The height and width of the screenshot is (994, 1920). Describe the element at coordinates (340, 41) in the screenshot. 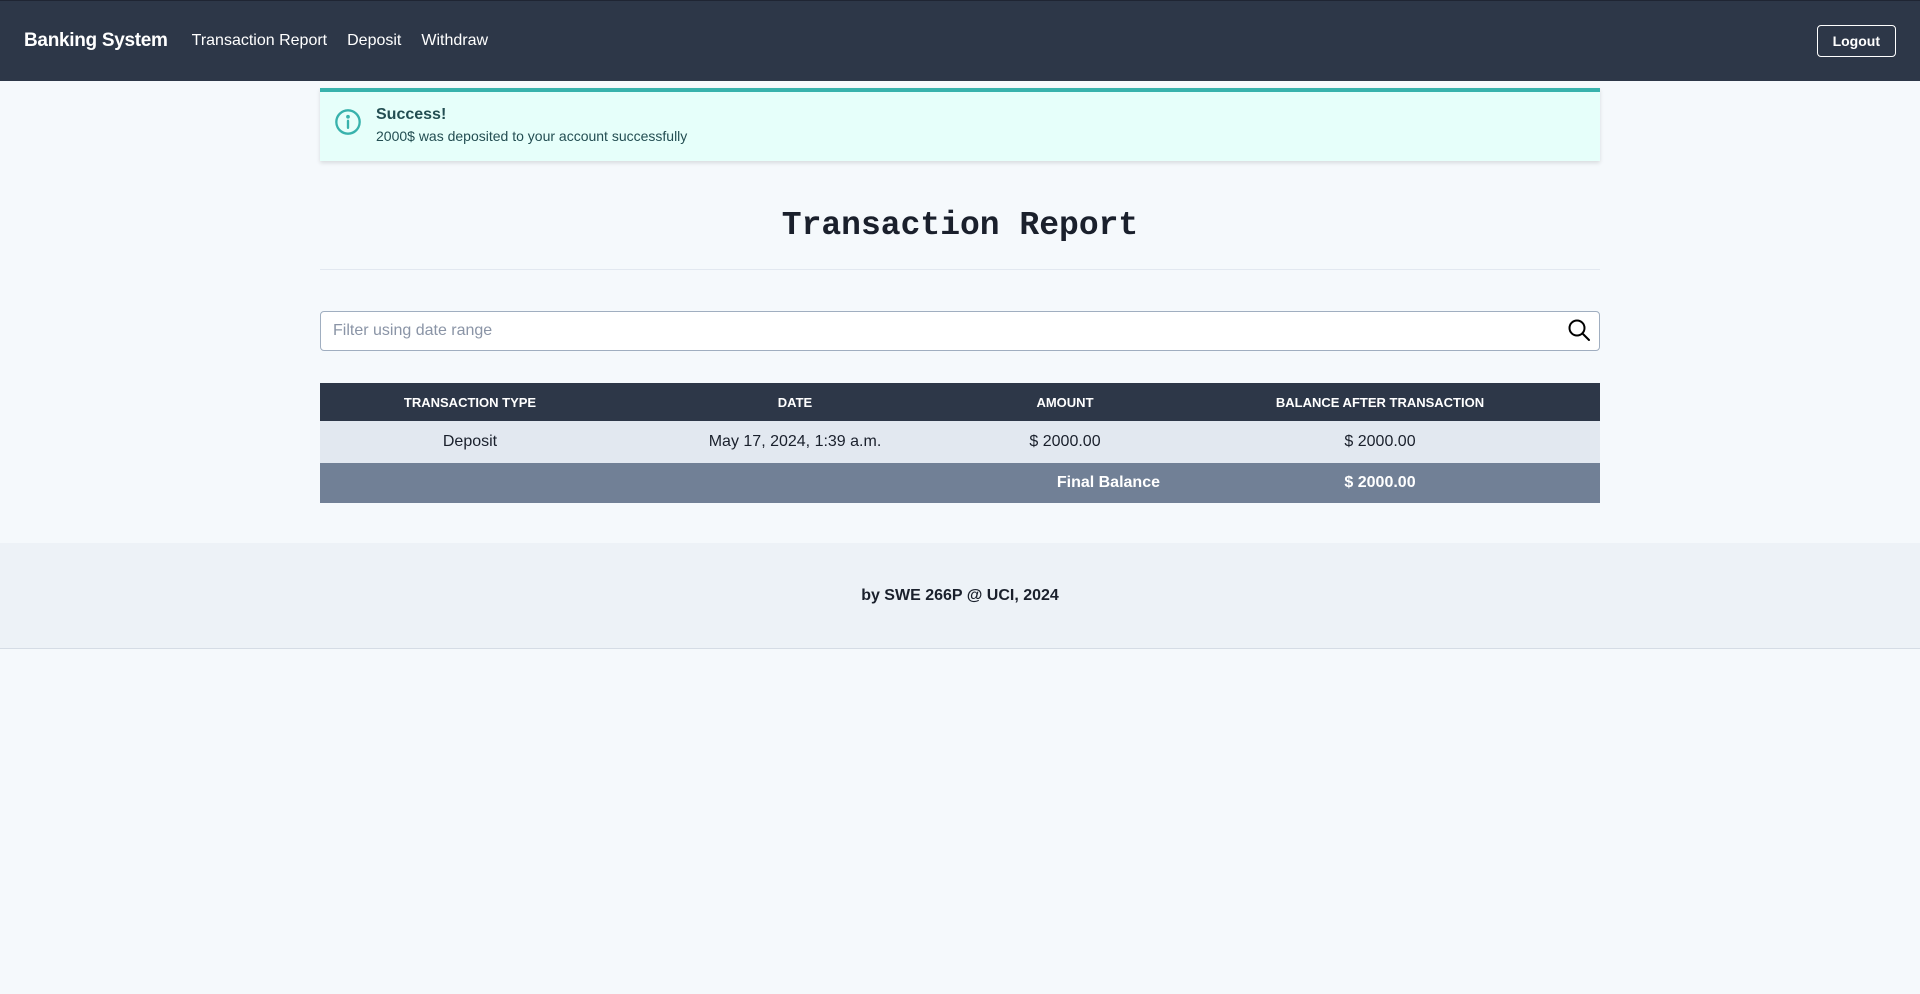

I see `nav-links: Transaction Report Deposit Withdraw` at that location.